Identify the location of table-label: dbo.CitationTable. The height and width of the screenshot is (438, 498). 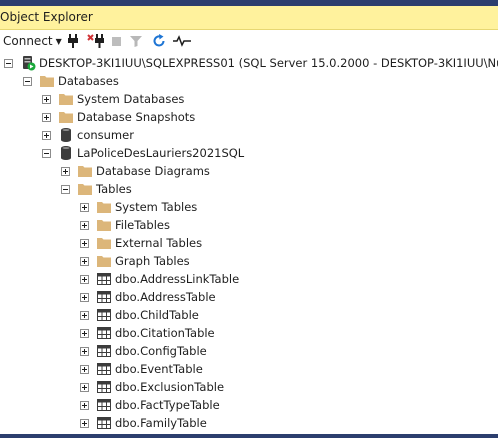
(165, 333).